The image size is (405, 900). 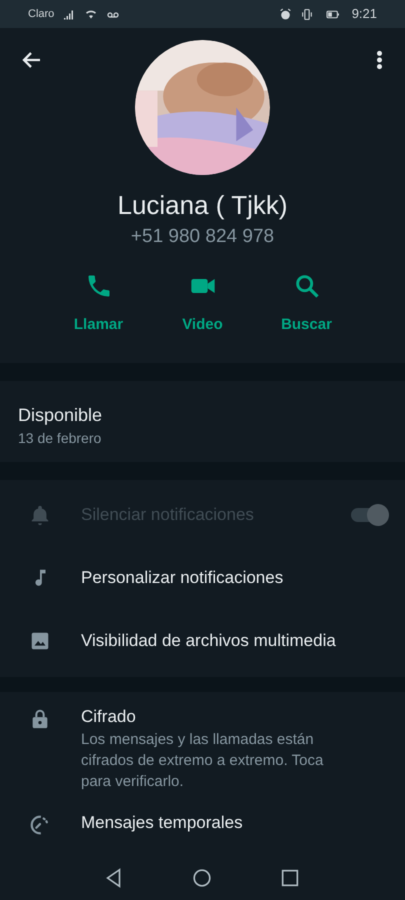 I want to click on clock-time: 9:21, so click(x=364, y=14).